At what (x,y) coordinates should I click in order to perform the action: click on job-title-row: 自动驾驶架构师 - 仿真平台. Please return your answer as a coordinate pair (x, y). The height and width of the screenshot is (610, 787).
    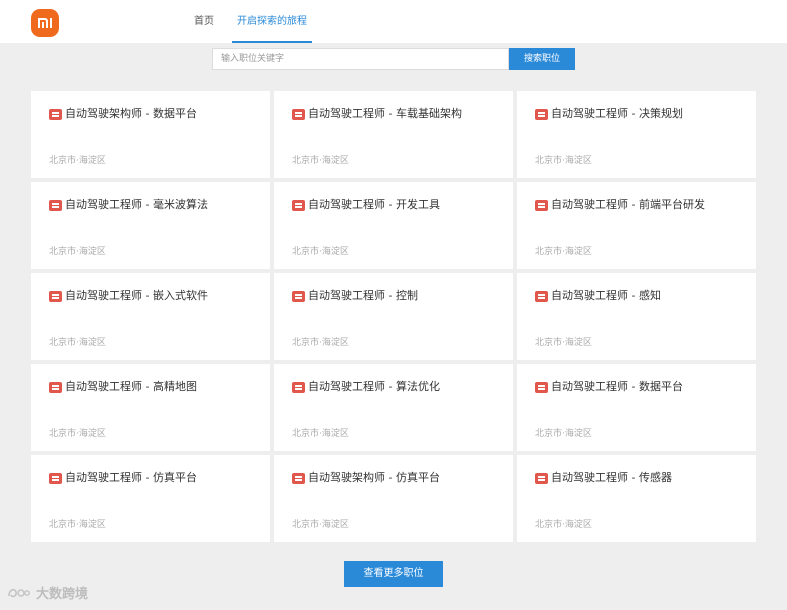
    Looking at the image, I should click on (393, 478).